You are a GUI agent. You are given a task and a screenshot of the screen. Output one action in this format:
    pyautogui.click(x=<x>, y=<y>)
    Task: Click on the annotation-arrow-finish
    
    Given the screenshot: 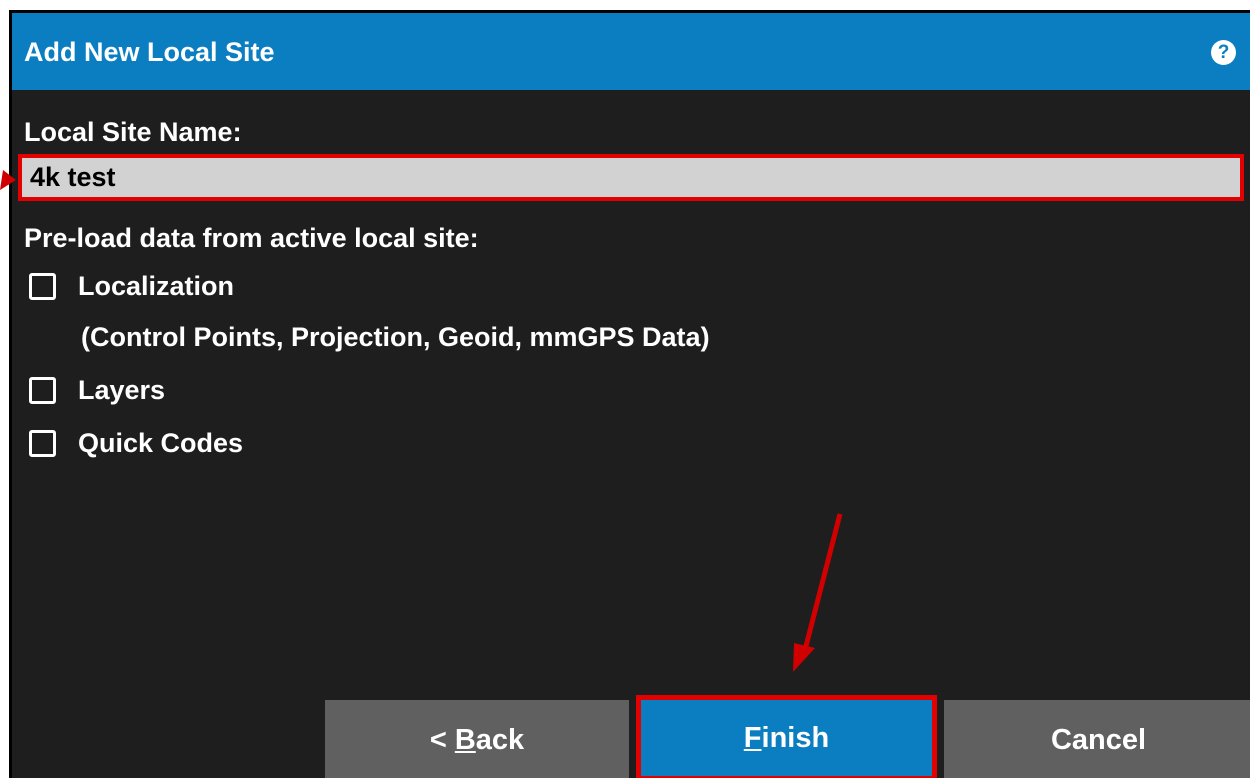 What is the action you would take?
    pyautogui.click(x=822, y=582)
    